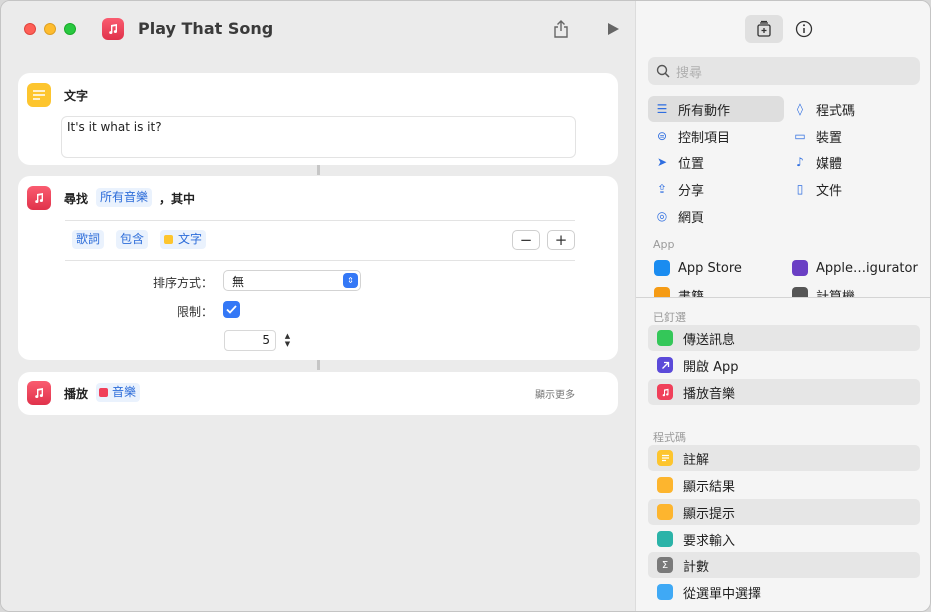 This screenshot has width=931, height=612. I want to click on action-title: 尋找, so click(76, 199).